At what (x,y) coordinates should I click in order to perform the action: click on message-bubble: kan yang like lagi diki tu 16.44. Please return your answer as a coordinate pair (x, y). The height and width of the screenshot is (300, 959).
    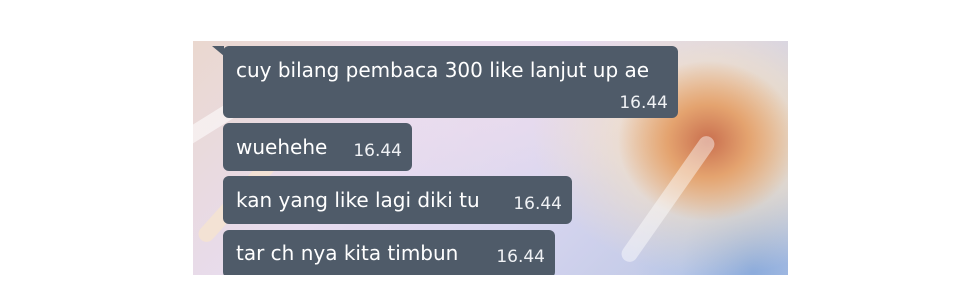
    Looking at the image, I should click on (397, 200).